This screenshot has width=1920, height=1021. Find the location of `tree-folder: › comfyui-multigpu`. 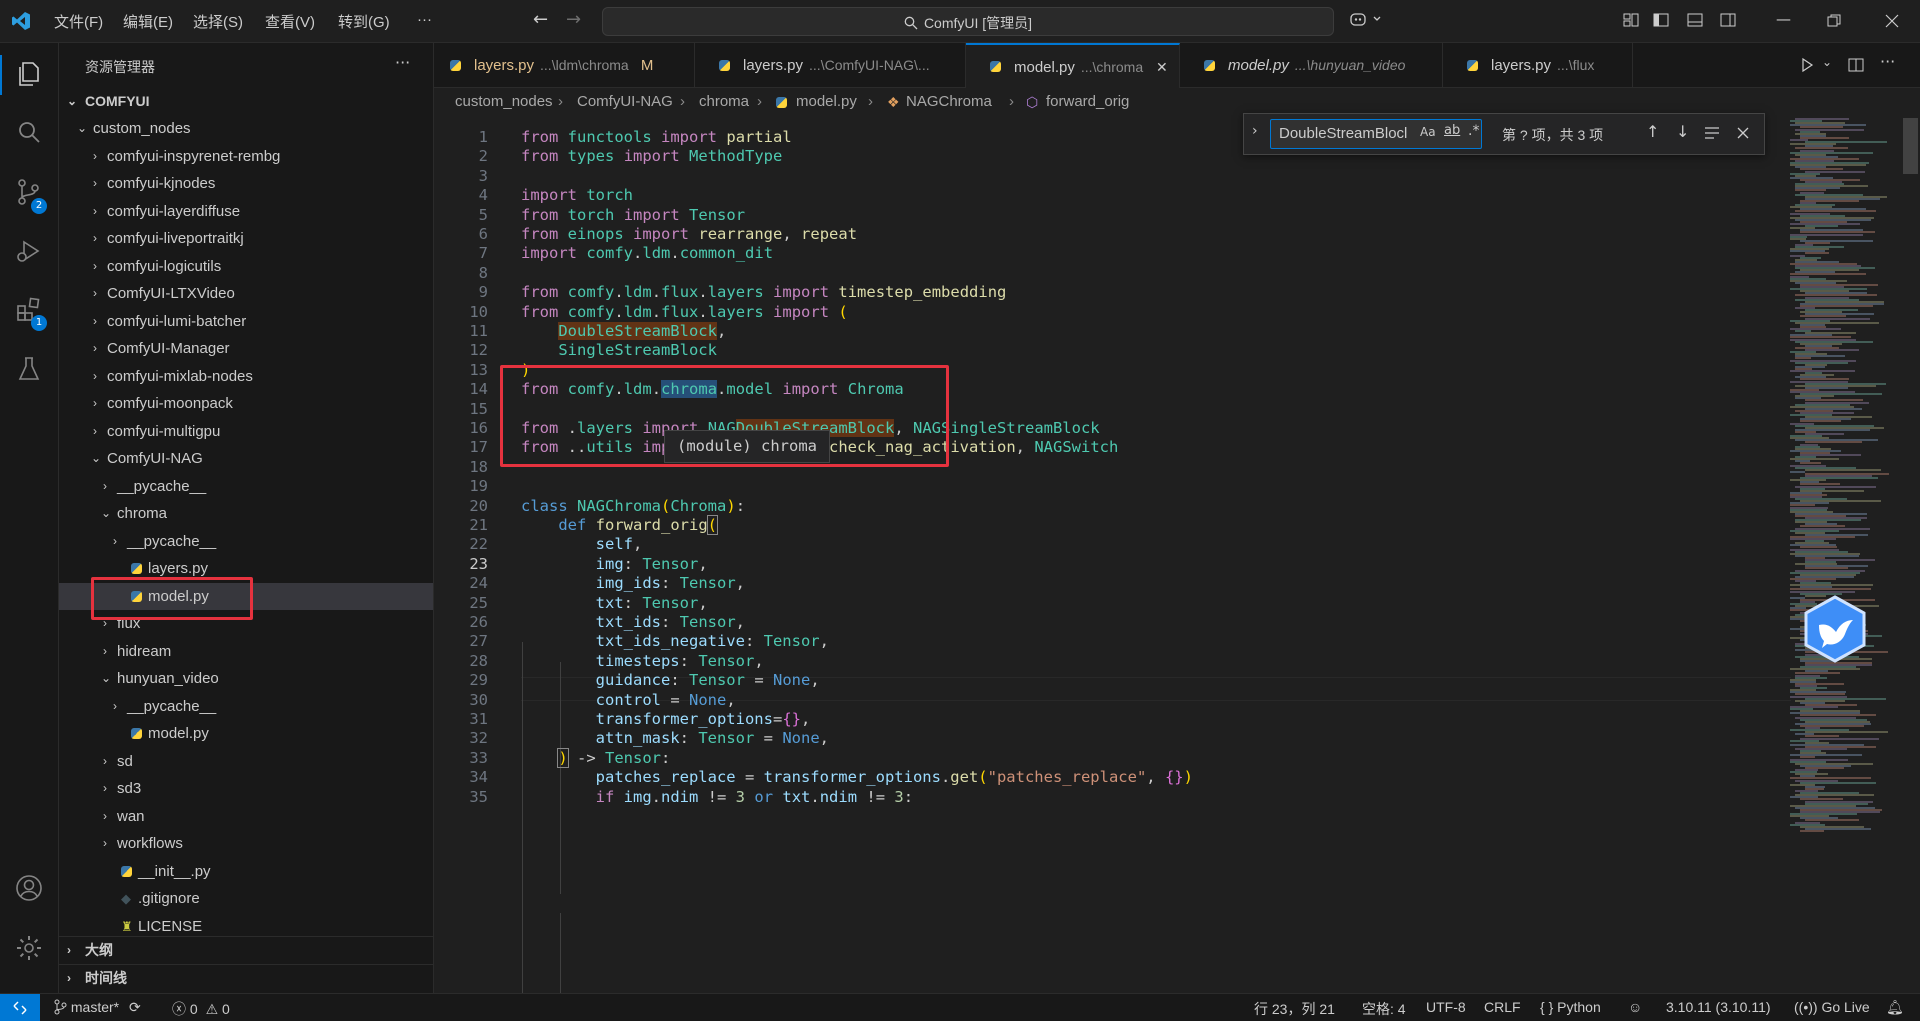

tree-folder: › comfyui-multigpu is located at coordinates (246, 431).